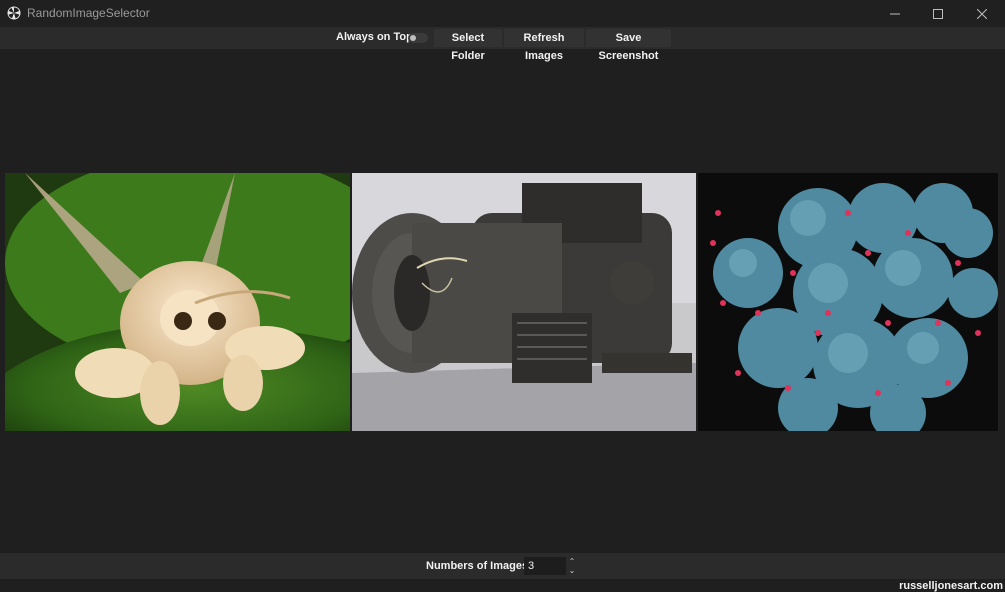  What do you see at coordinates (545, 566) in the screenshot?
I see `image-count-input` at bounding box center [545, 566].